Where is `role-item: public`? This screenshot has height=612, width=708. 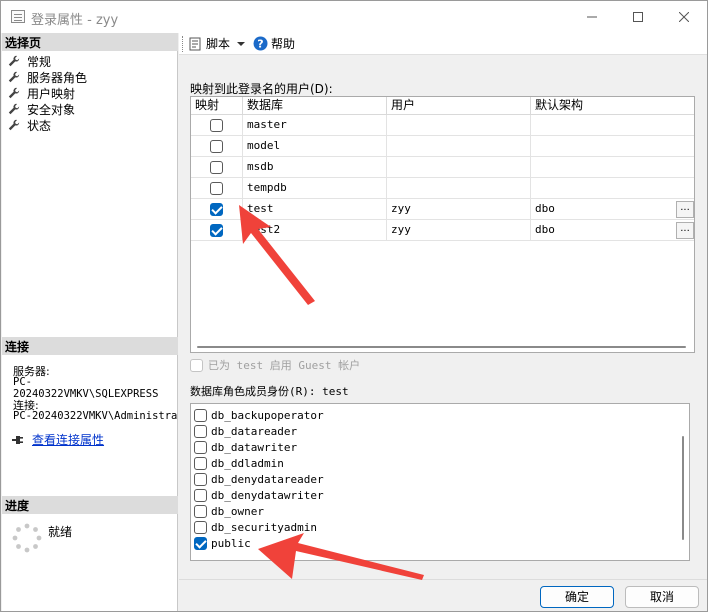
role-item: public is located at coordinates (222, 543).